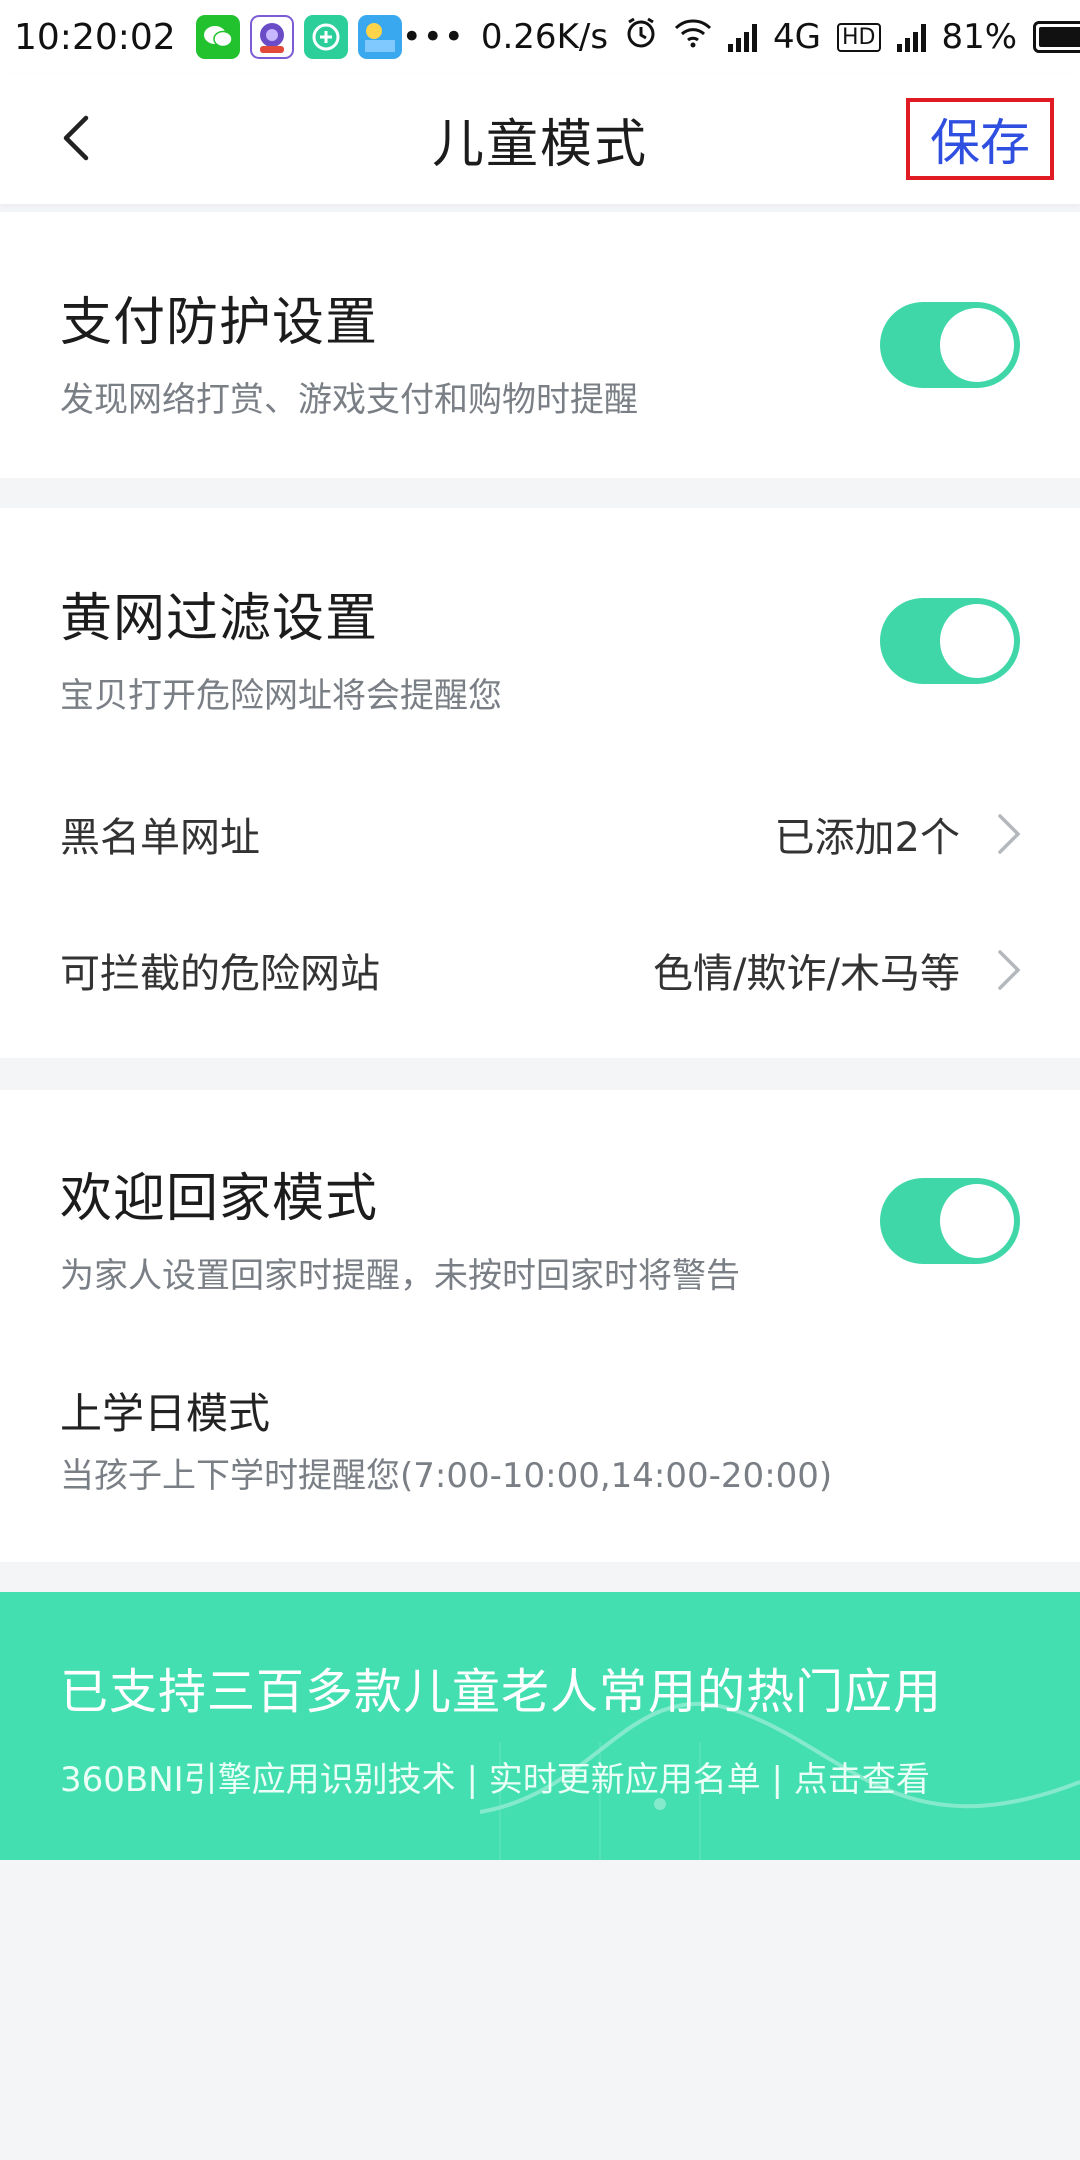 This screenshot has height=2160, width=1080. What do you see at coordinates (219, 1199) in the screenshot?
I see `welcome-home-title: 欢迎回家模式` at bounding box center [219, 1199].